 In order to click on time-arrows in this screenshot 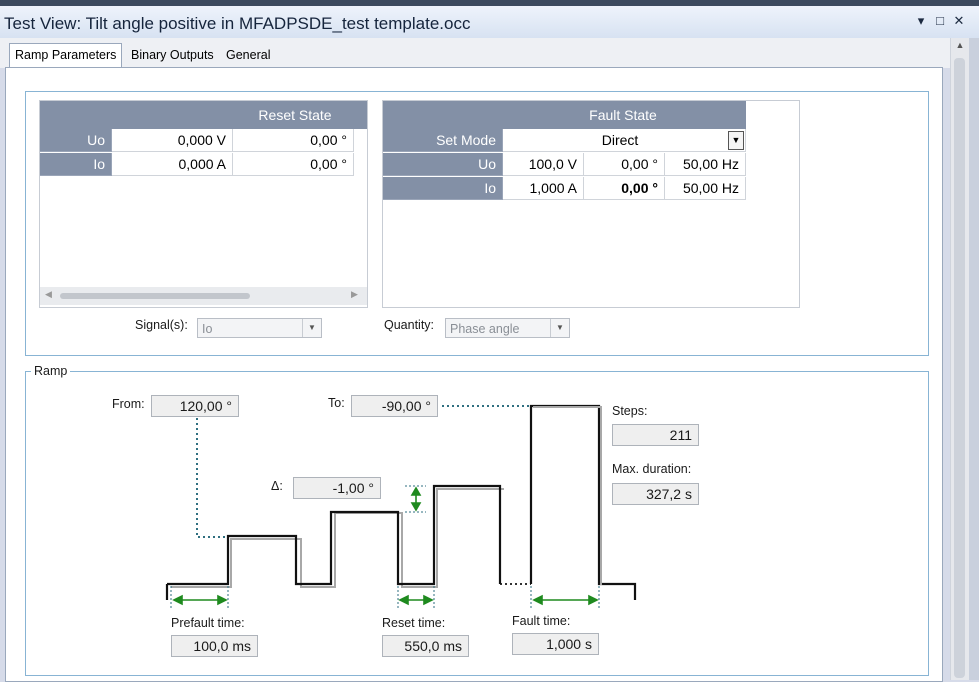, I will do `click(385, 546)`.